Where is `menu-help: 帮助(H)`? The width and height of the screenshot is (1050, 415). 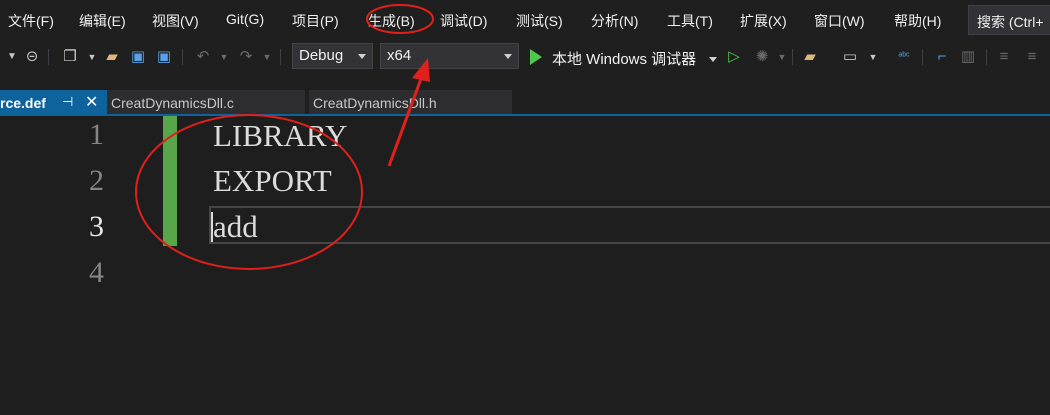
menu-help: 帮助(H) is located at coordinates (917, 21).